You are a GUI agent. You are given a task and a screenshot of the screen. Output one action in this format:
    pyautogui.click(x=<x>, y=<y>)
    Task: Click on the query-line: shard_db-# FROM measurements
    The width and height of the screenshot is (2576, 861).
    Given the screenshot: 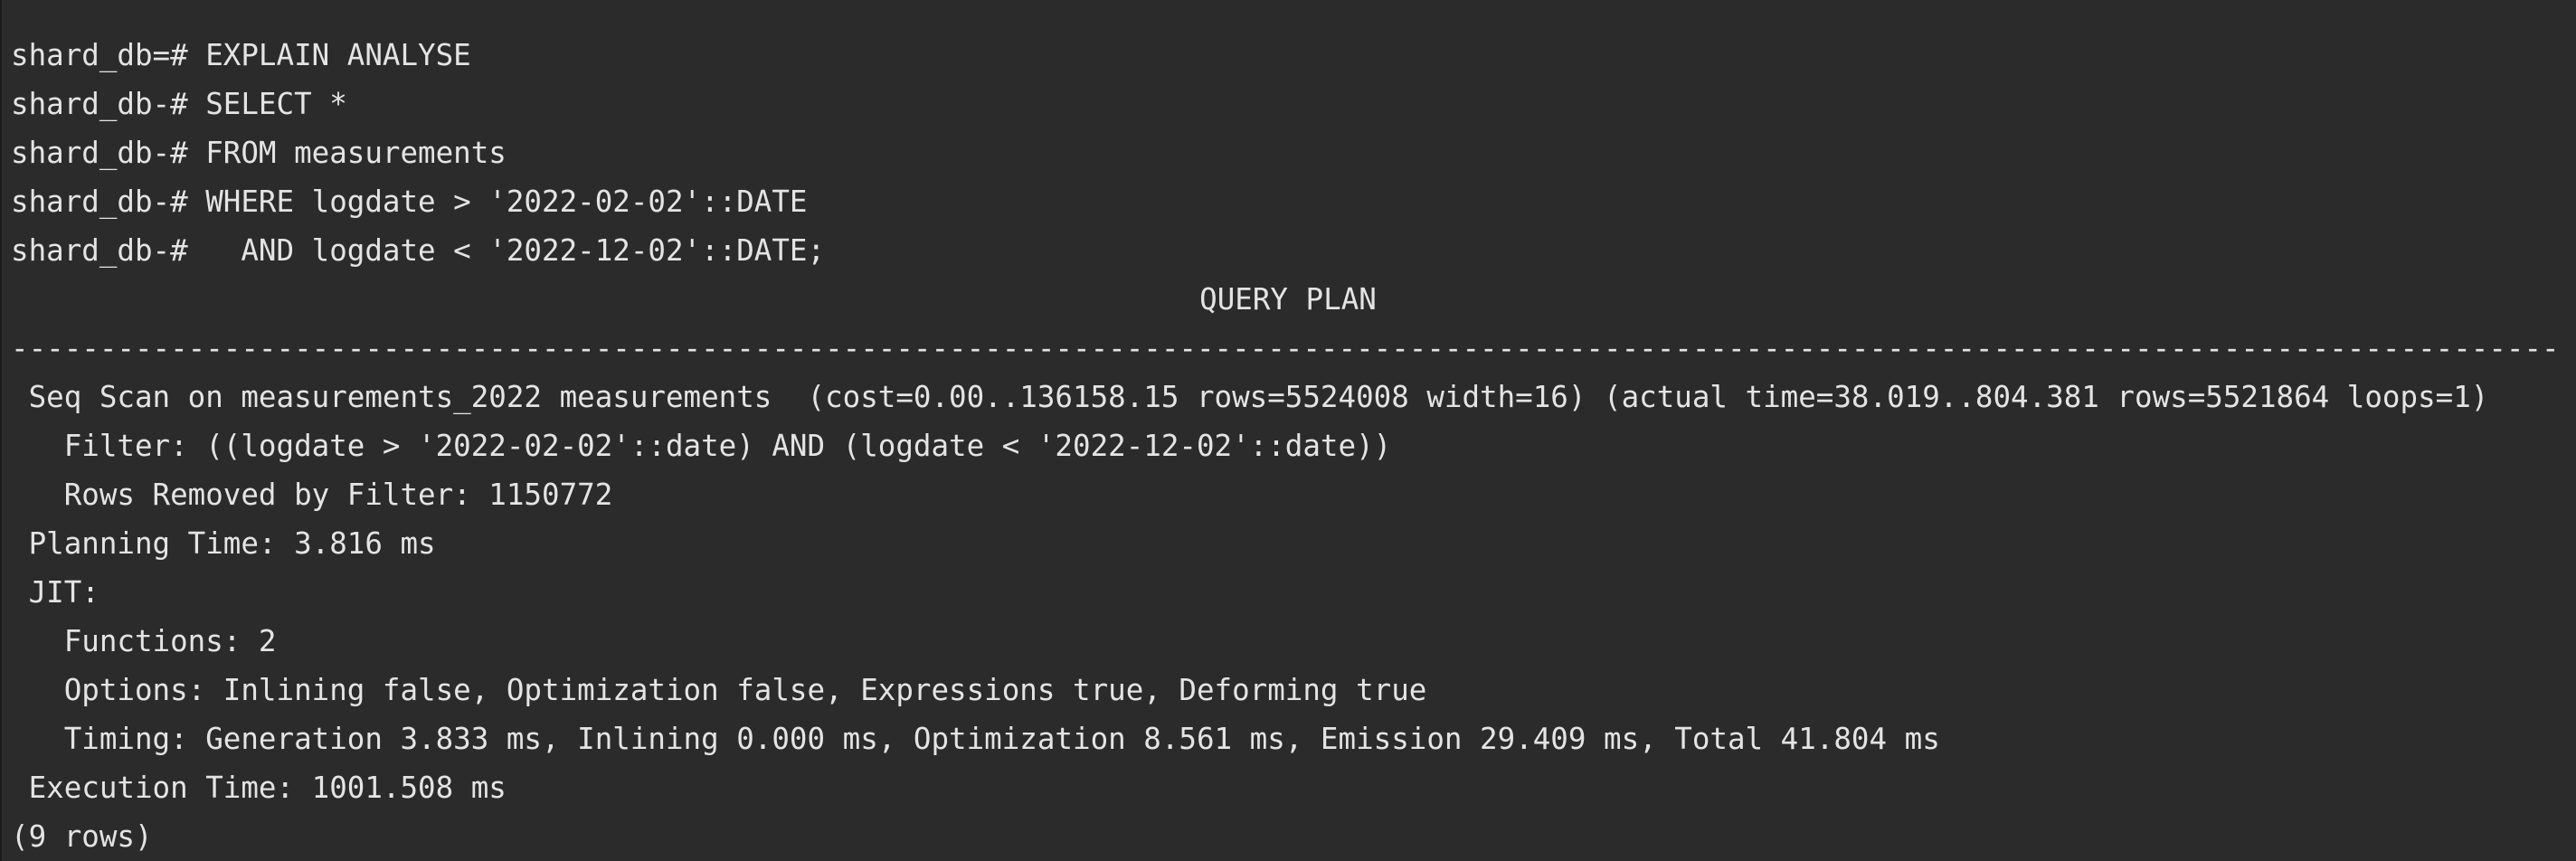 What is the action you would take?
    pyautogui.click(x=259, y=153)
    